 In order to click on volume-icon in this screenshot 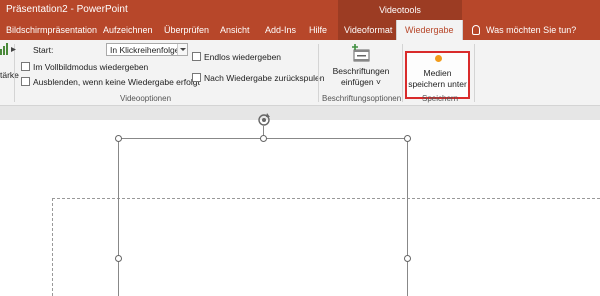, I will do `click(4, 49)`.